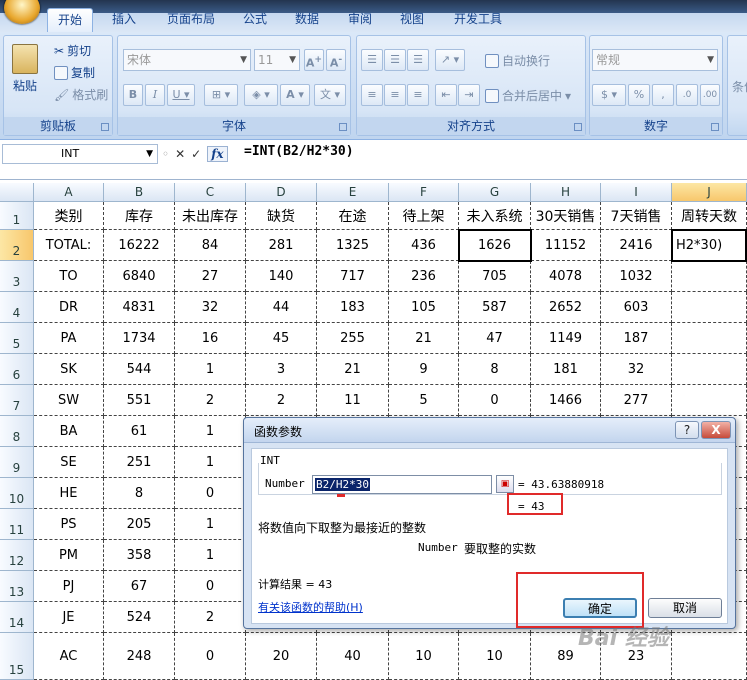 This screenshot has height=680, width=747. I want to click on comma-icon: ,, so click(663, 95).